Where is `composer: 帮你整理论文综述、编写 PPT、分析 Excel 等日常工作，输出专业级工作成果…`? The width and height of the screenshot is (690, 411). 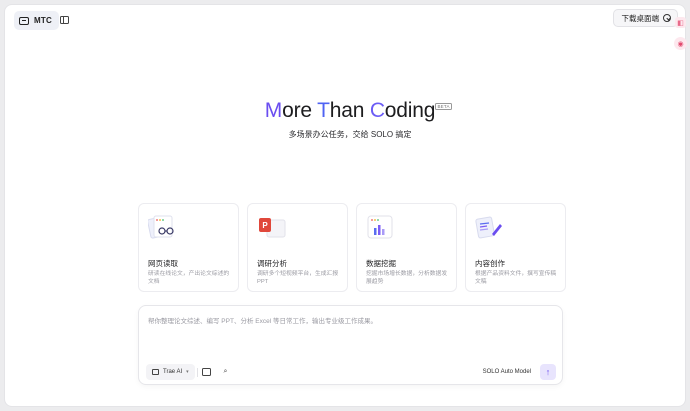 composer: 帮你整理论文综述、编写 PPT、分析 Excel 等日常工作，输出专业级工作成果… is located at coordinates (350, 345).